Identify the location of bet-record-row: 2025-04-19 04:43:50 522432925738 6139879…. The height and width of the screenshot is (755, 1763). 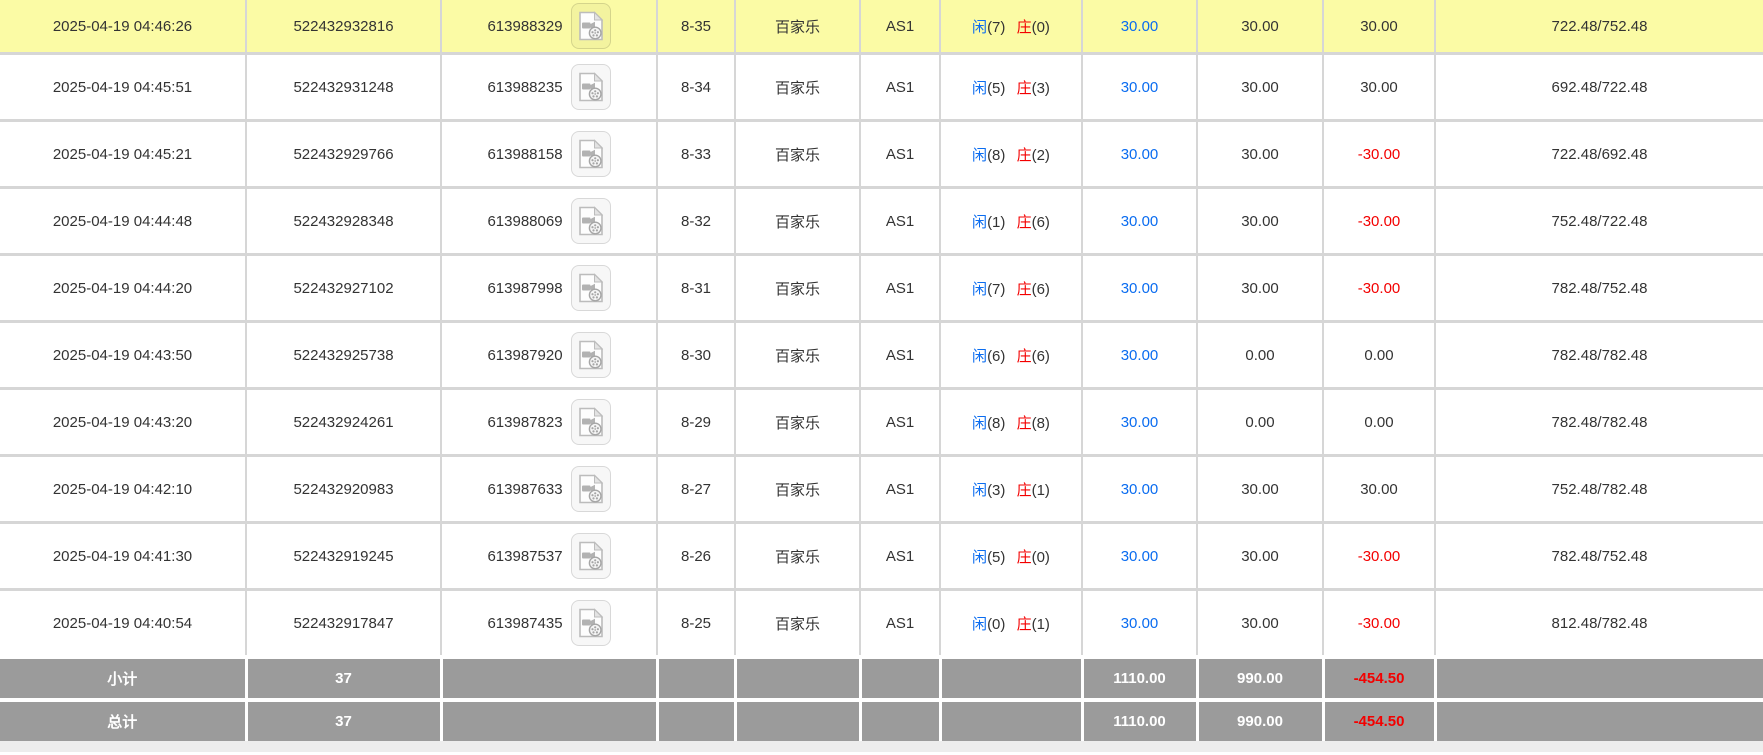
(881, 355).